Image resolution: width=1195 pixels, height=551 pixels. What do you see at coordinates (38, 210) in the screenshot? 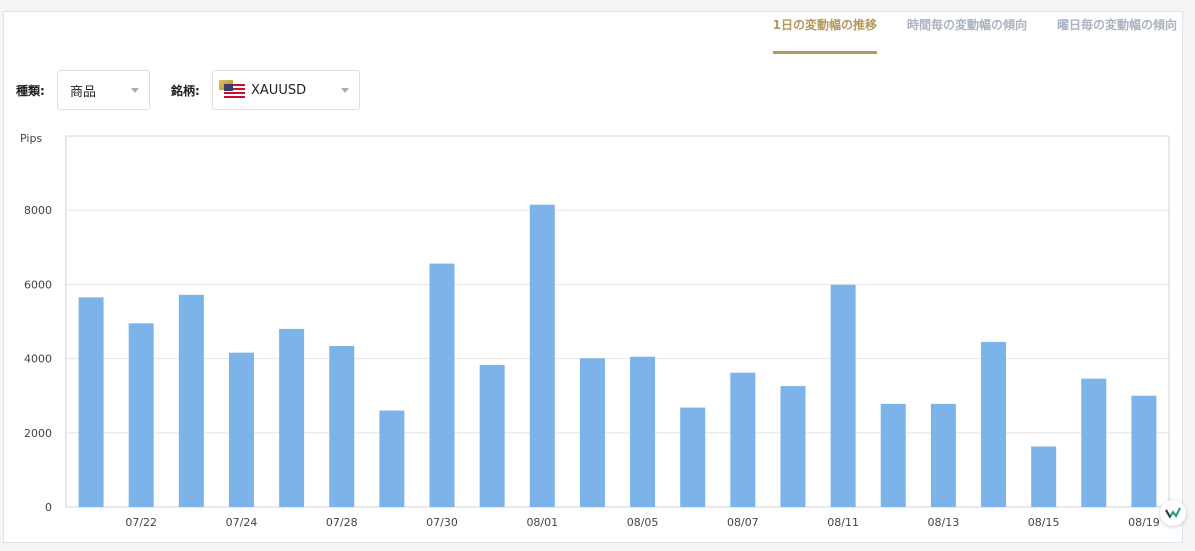
I see `y-tick-label: 8000` at bounding box center [38, 210].